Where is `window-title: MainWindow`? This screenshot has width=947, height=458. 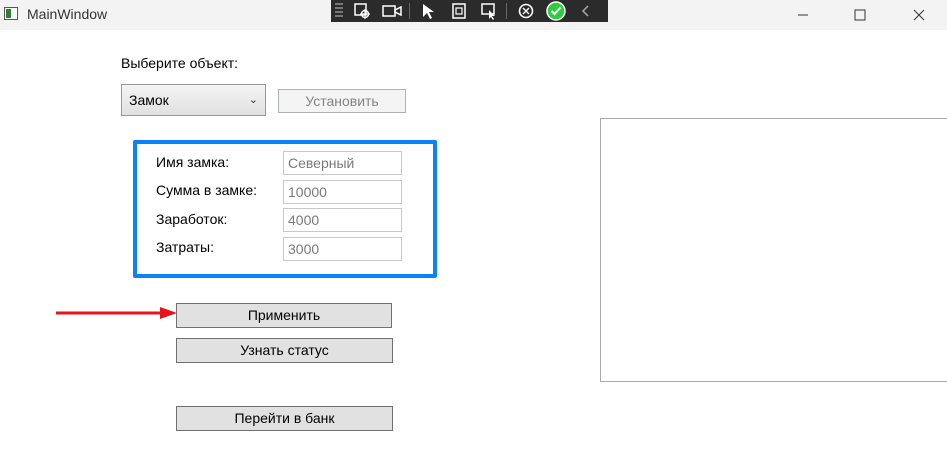
window-title: MainWindow is located at coordinates (67, 14).